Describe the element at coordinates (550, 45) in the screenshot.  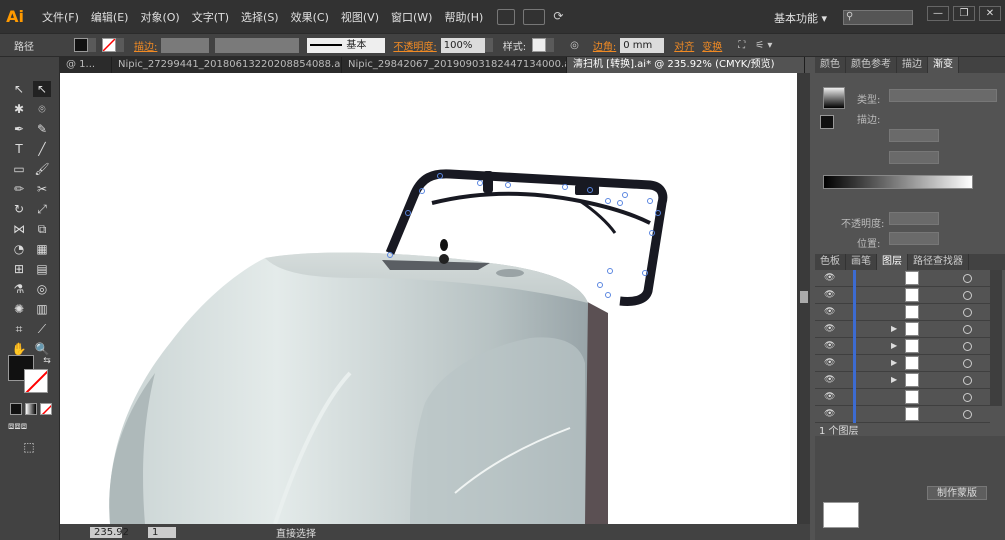
I see `graphic-style-dropdown` at that location.